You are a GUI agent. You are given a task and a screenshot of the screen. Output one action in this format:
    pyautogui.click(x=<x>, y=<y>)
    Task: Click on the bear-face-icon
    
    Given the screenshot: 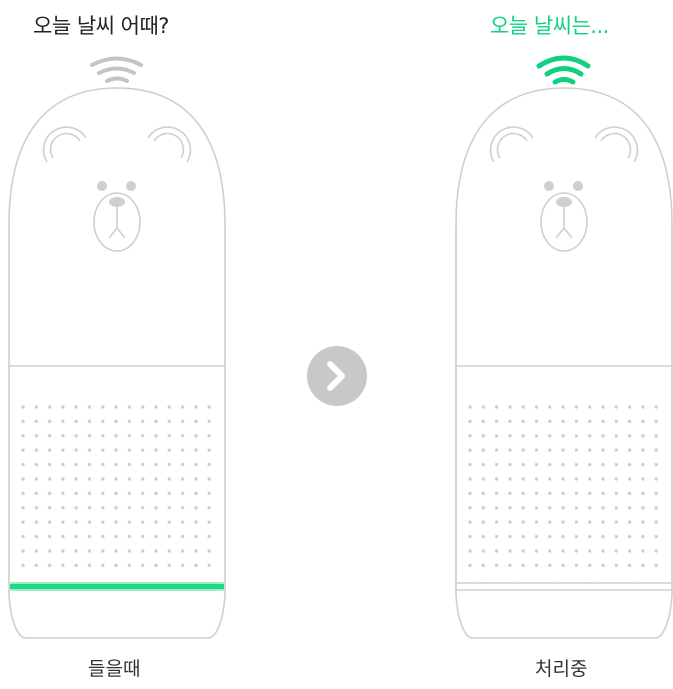 What is the action you would take?
    pyautogui.click(x=117, y=216)
    